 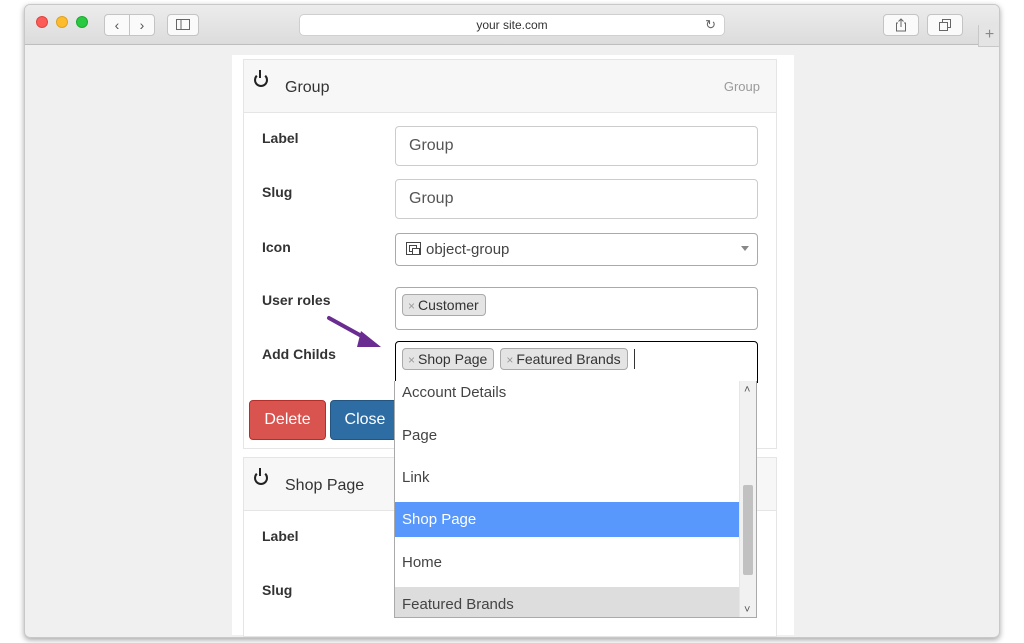 I want to click on dropdown-option: Home, so click(x=567, y=562).